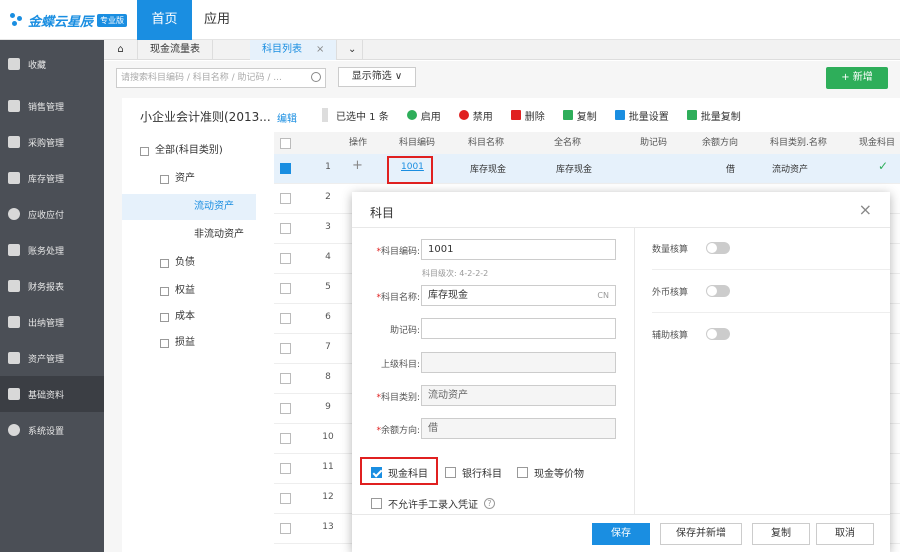  Describe the element at coordinates (857, 78) in the screenshot. I see `add-button: + 新增` at that location.